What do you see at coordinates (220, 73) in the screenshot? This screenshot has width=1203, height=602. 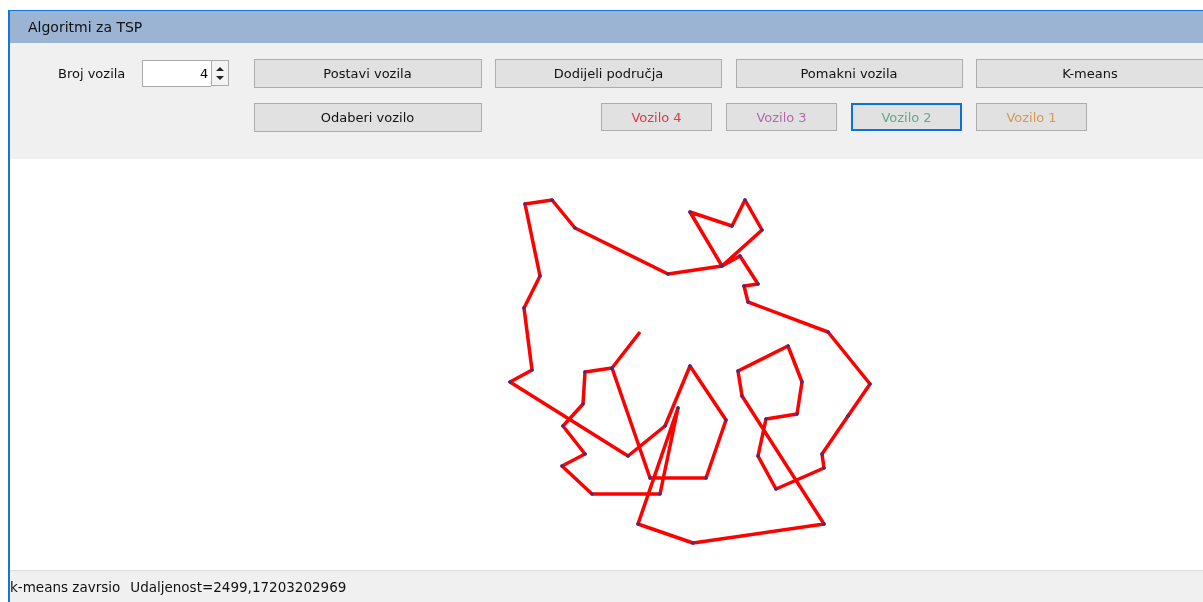 I see `spin-arrows-icon` at bounding box center [220, 73].